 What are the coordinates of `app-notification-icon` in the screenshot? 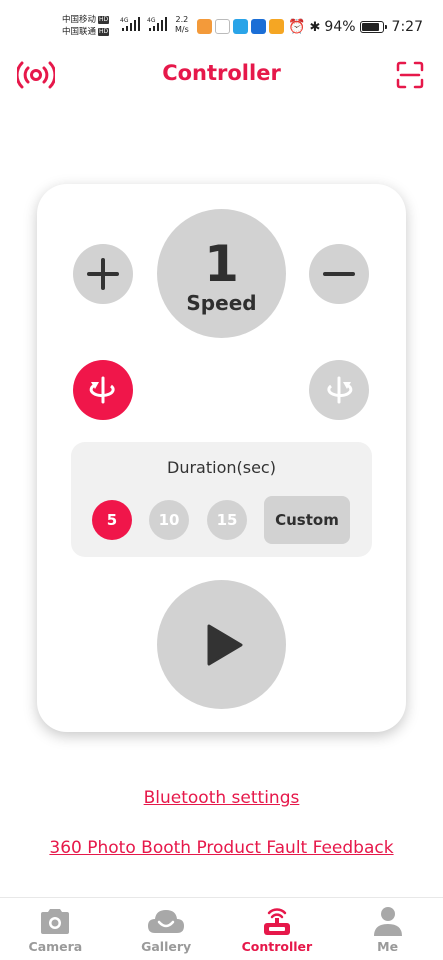 It's located at (204, 26).